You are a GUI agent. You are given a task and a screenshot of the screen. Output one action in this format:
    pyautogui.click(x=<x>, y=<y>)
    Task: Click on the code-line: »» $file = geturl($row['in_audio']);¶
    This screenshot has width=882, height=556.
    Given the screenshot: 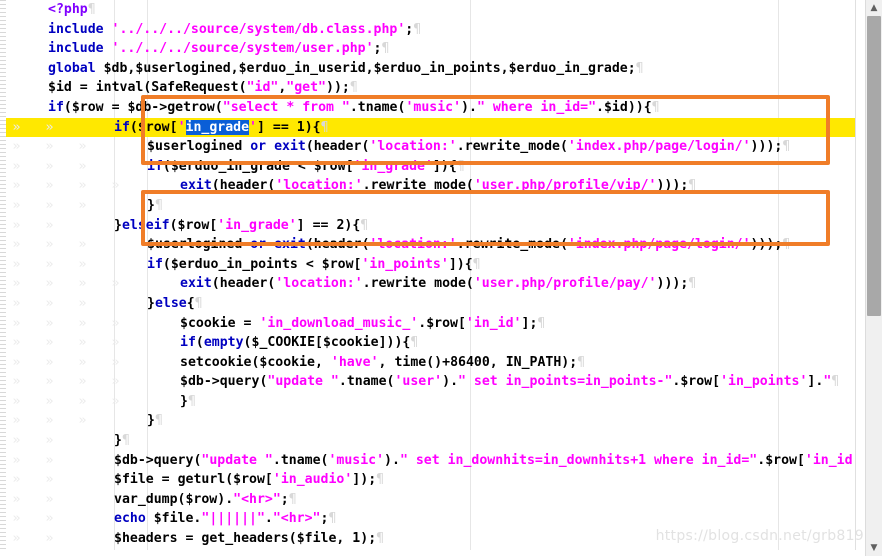 What is the action you would take?
    pyautogui.click(x=433, y=480)
    